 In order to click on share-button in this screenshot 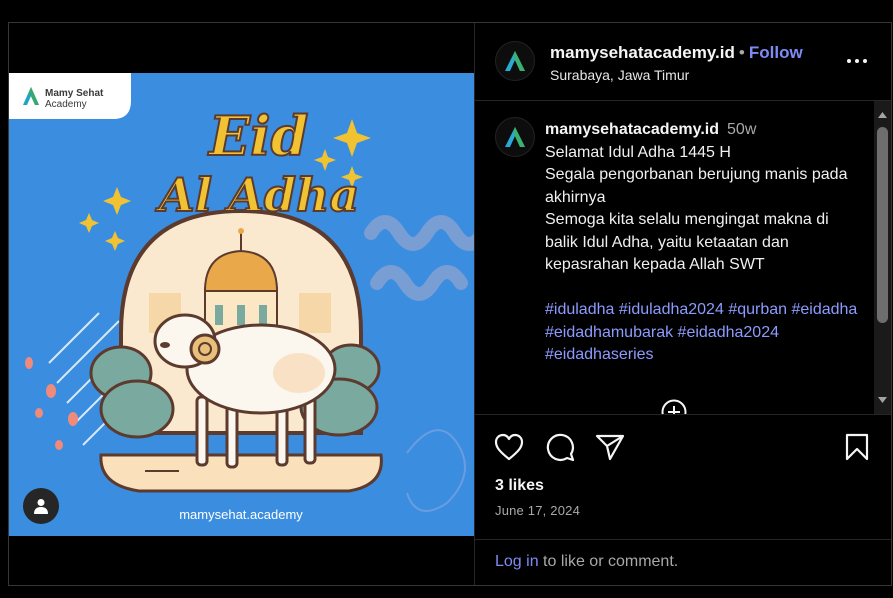, I will do `click(610, 447)`.